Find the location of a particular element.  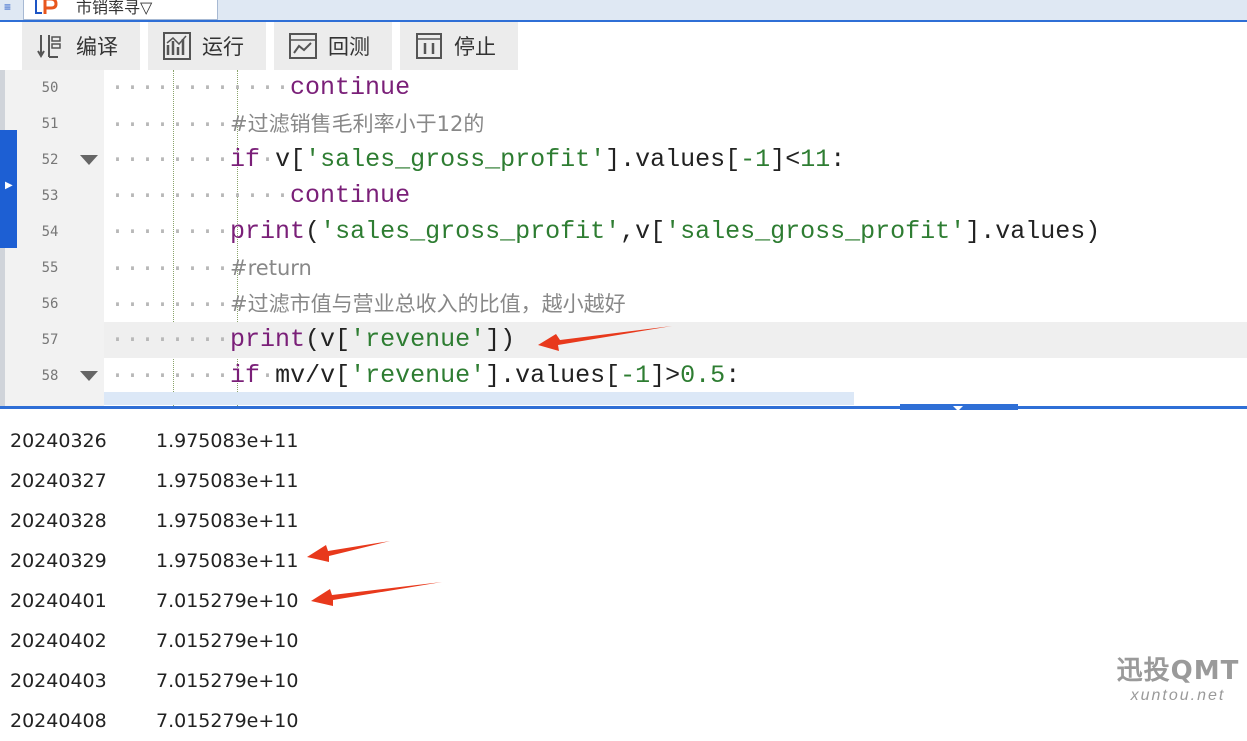

code-text: ········#过滤市值与营业总收入的比值，越小越好 is located at coordinates (368, 304).